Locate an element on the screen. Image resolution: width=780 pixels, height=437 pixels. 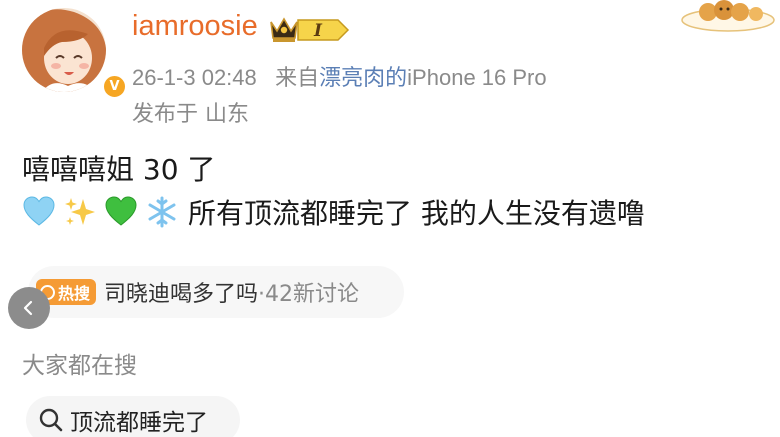
post-timestamp: 26-1-3 02:48 is located at coordinates (194, 77).